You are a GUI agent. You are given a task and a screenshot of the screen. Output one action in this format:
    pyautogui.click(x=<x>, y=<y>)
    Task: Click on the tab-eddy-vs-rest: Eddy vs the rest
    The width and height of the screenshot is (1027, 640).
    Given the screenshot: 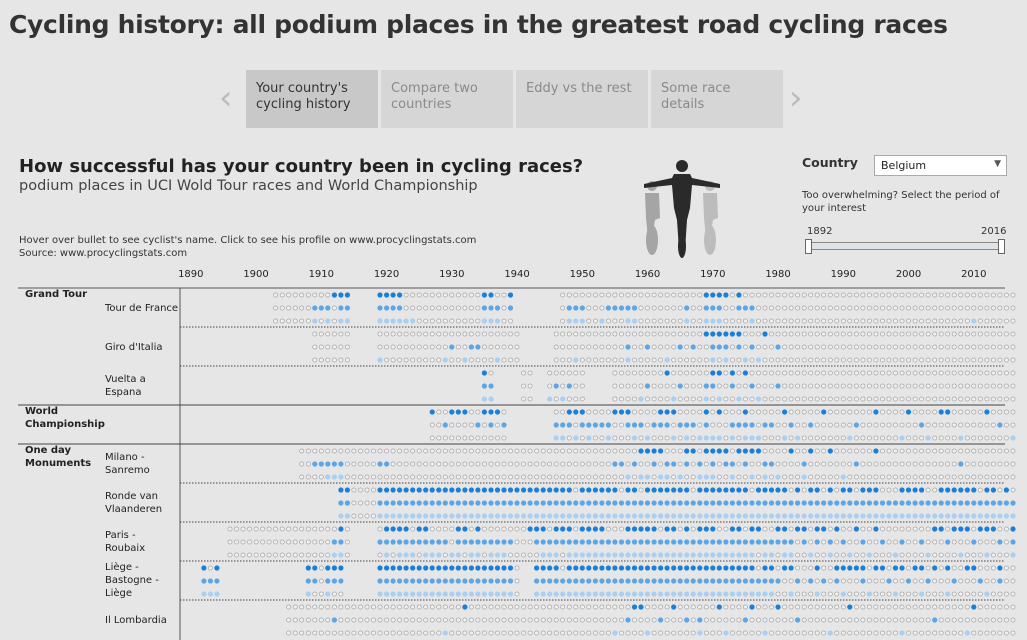 What is the action you would take?
    pyautogui.click(x=582, y=99)
    